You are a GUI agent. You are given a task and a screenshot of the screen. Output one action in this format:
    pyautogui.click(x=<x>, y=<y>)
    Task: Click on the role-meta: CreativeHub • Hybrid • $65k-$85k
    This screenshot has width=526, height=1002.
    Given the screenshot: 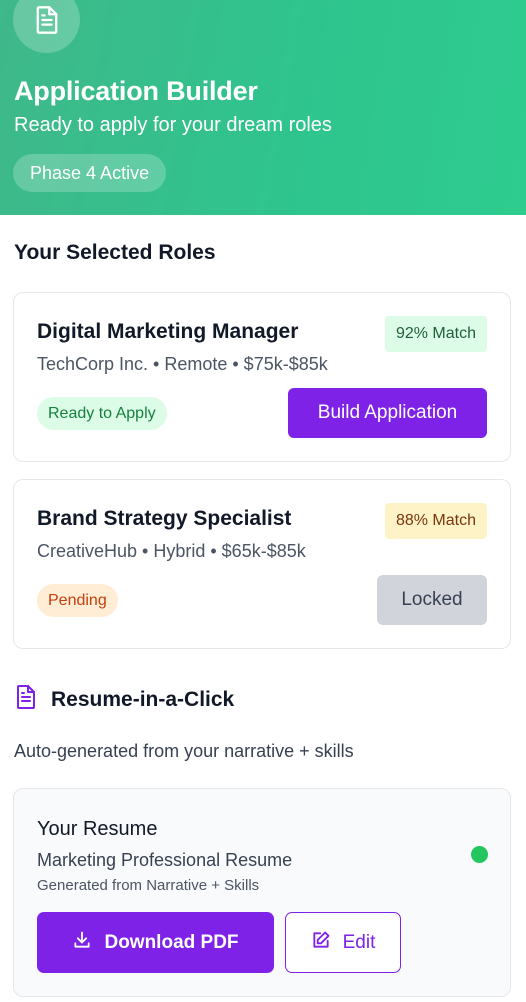 What is the action you would take?
    pyautogui.click(x=171, y=551)
    